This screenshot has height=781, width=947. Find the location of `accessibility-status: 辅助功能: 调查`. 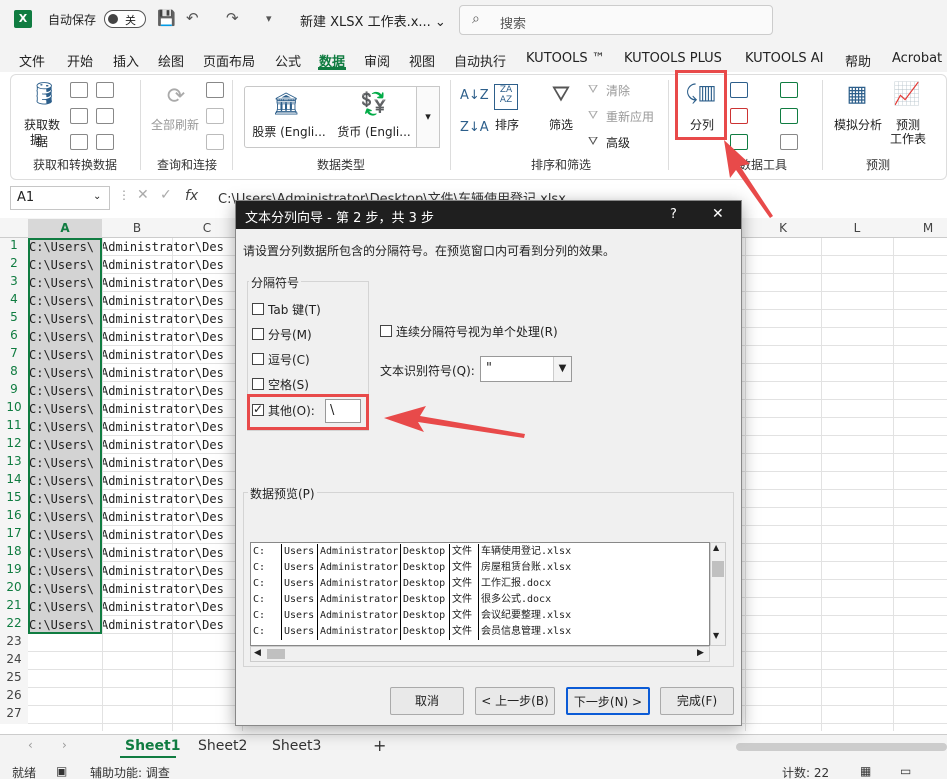

accessibility-status: 辅助功能: 调查 is located at coordinates (130, 772).